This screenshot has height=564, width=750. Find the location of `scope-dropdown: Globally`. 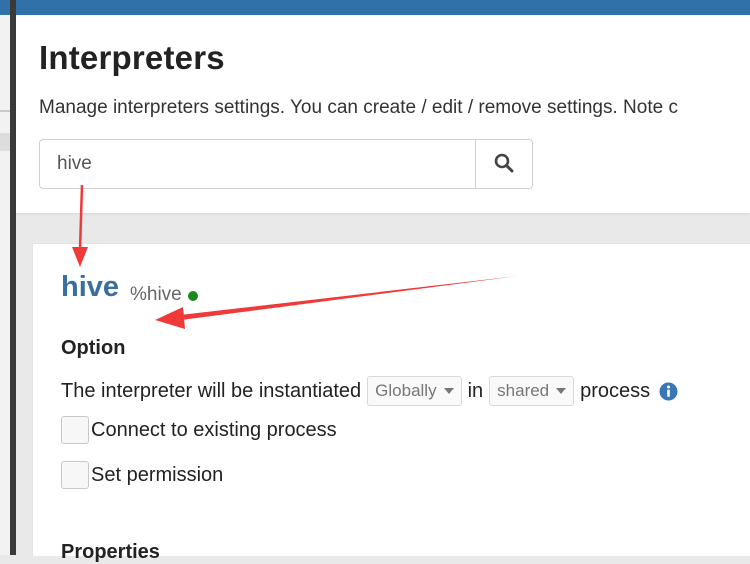

scope-dropdown: Globally is located at coordinates (414, 391).